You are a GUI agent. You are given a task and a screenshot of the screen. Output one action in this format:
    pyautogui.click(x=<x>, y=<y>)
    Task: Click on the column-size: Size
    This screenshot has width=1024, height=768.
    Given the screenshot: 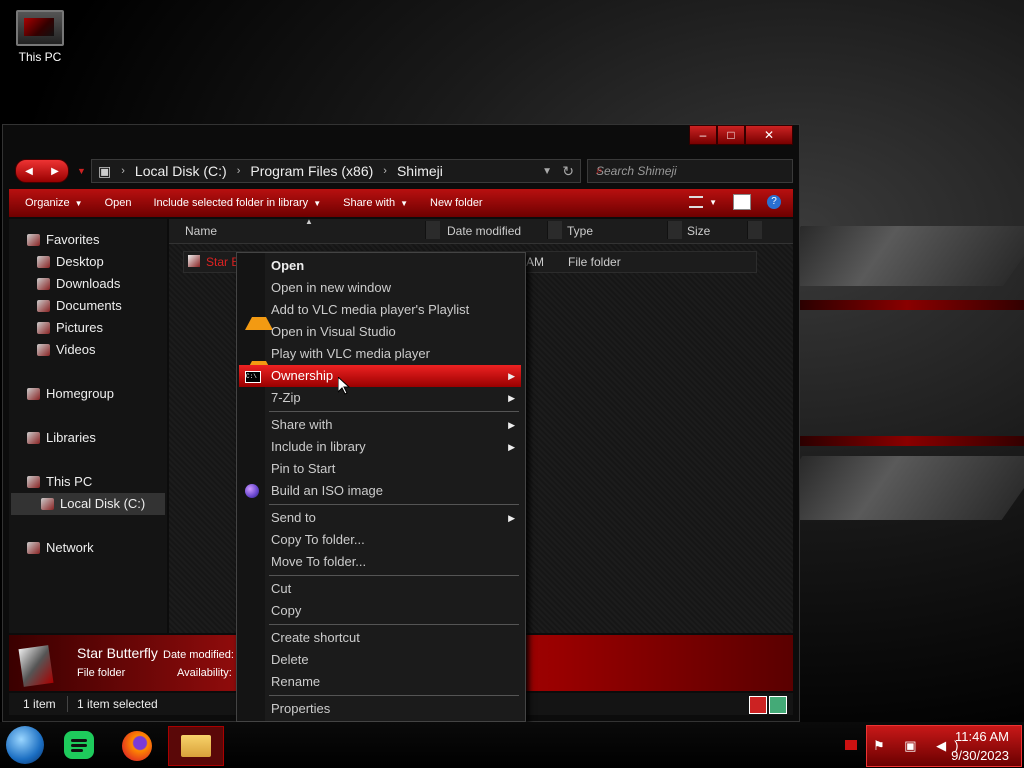 What is the action you would take?
    pyautogui.click(x=698, y=231)
    